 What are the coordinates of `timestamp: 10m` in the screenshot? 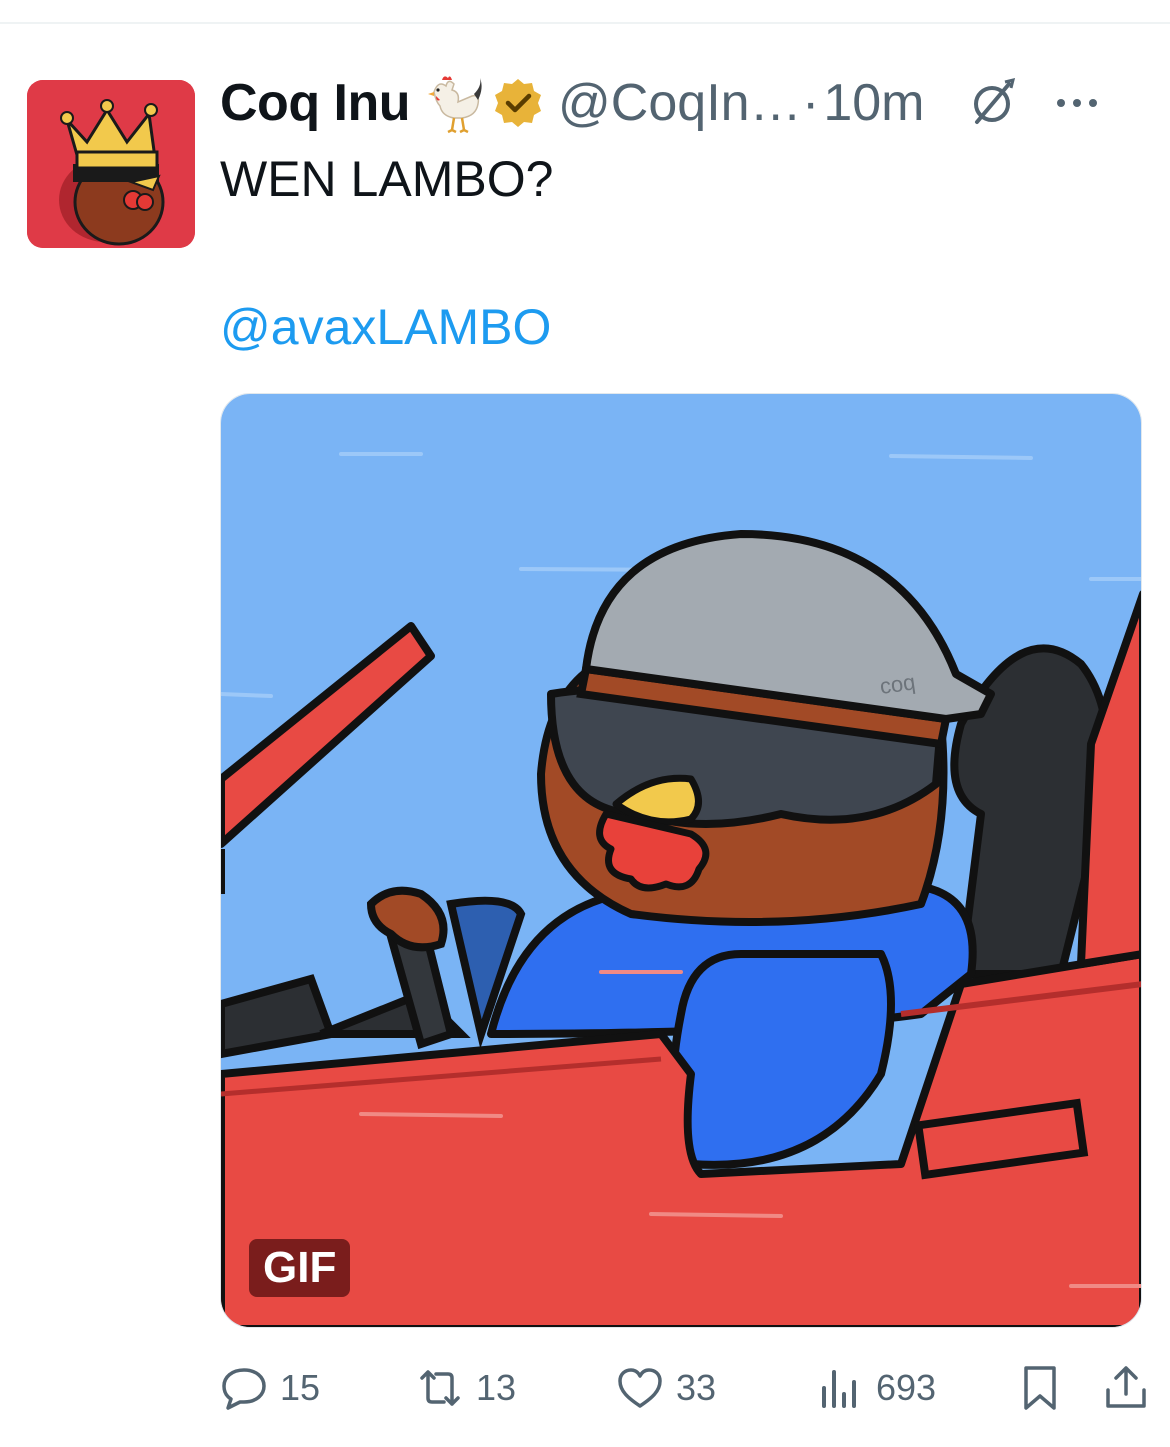 It's located at (873, 103).